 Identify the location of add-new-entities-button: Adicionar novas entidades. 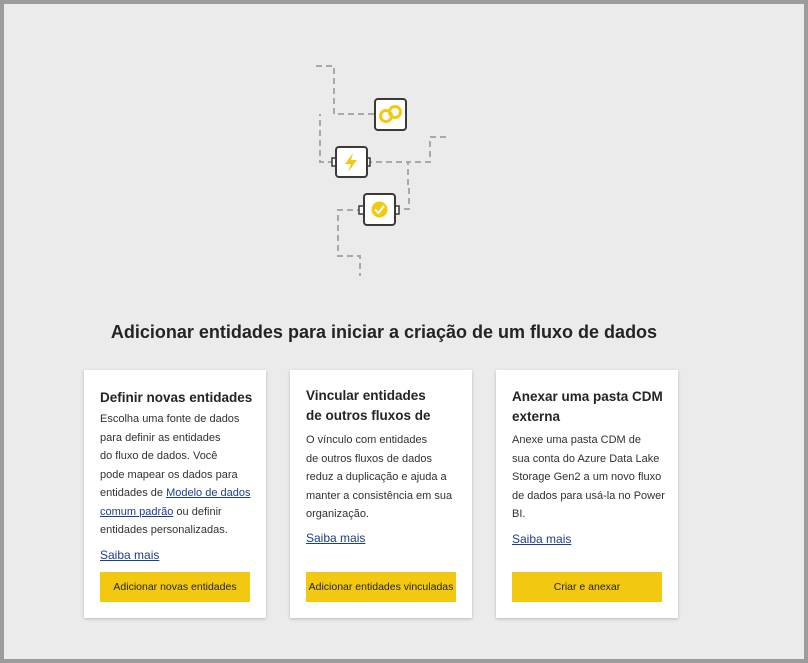
(175, 587).